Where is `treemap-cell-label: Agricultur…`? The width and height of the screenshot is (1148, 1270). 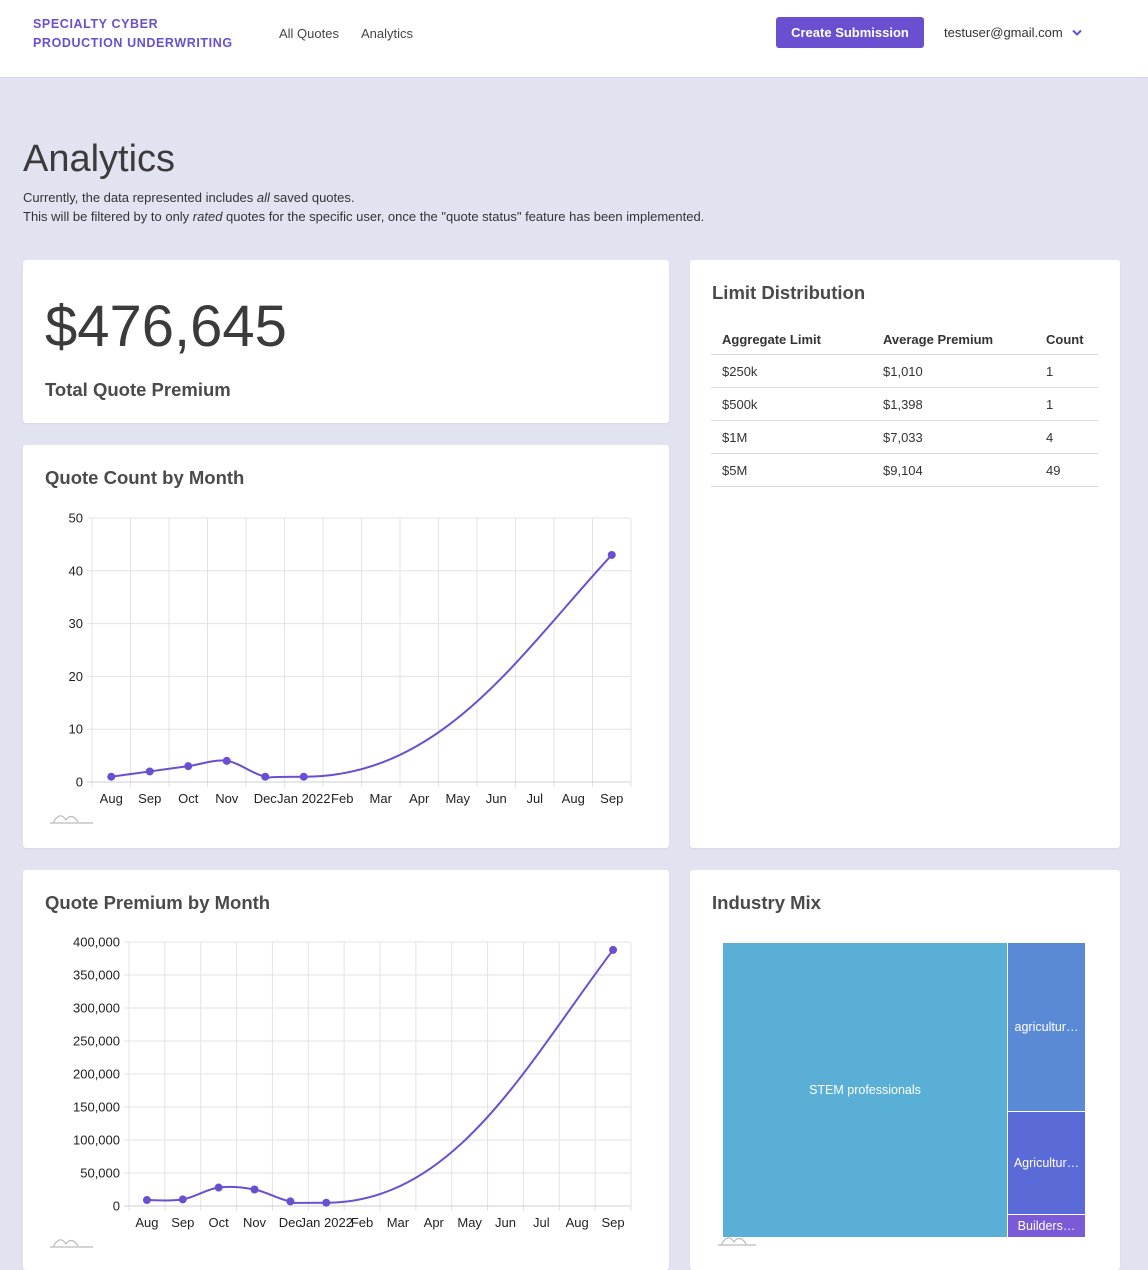
treemap-cell-label: Agricultur… is located at coordinates (1046, 1163).